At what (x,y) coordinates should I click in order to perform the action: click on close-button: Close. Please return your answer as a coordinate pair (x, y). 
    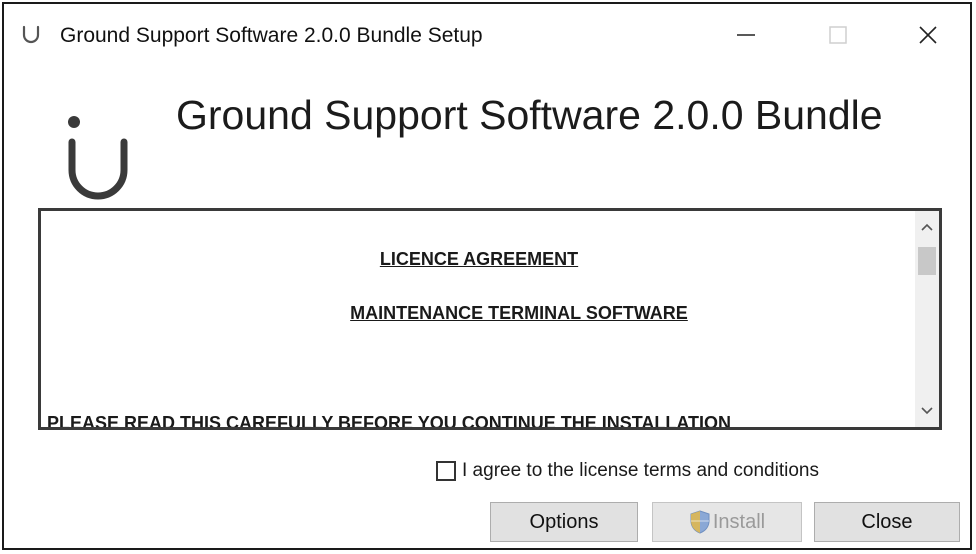
    Looking at the image, I should click on (887, 522).